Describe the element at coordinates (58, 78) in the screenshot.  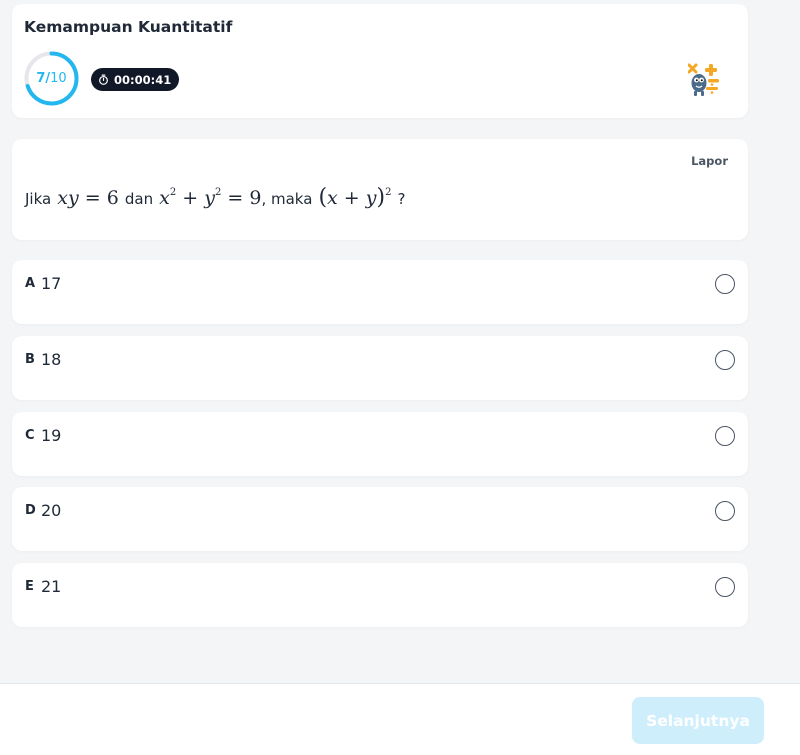
I see `progress-total: 10` at that location.